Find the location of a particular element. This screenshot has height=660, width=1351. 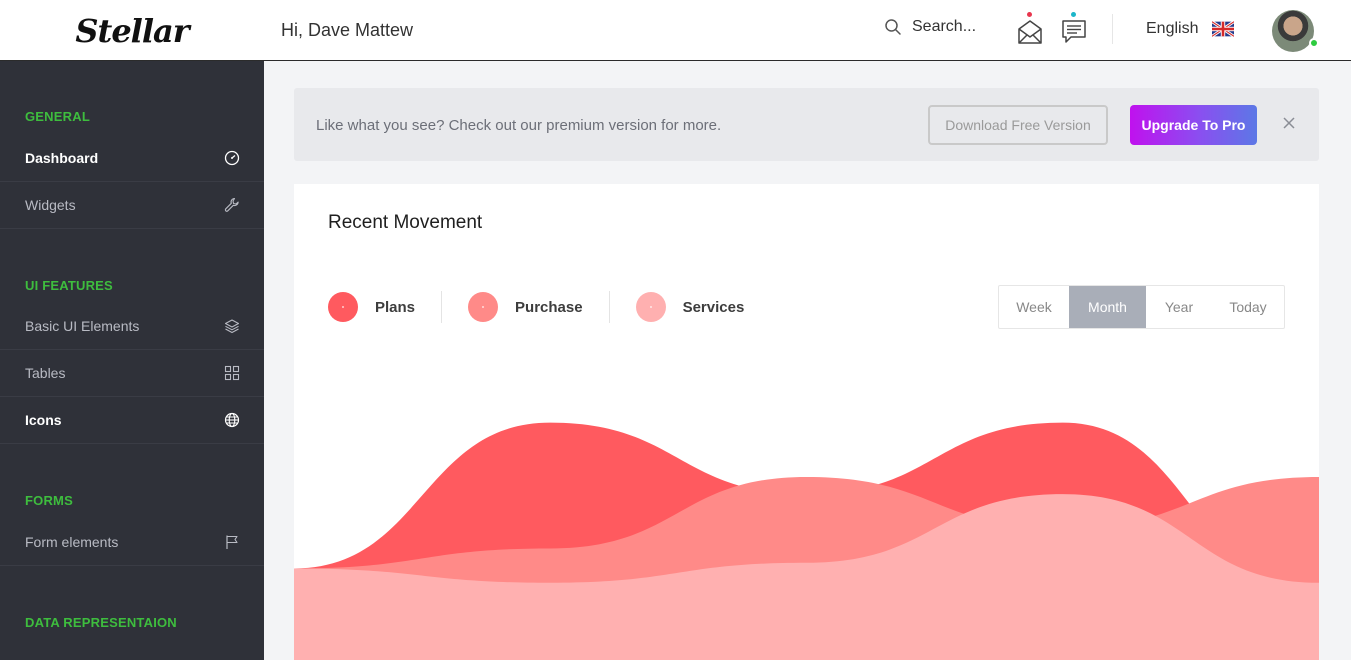

period-toggle: Week Month Year Today is located at coordinates (1141, 307).